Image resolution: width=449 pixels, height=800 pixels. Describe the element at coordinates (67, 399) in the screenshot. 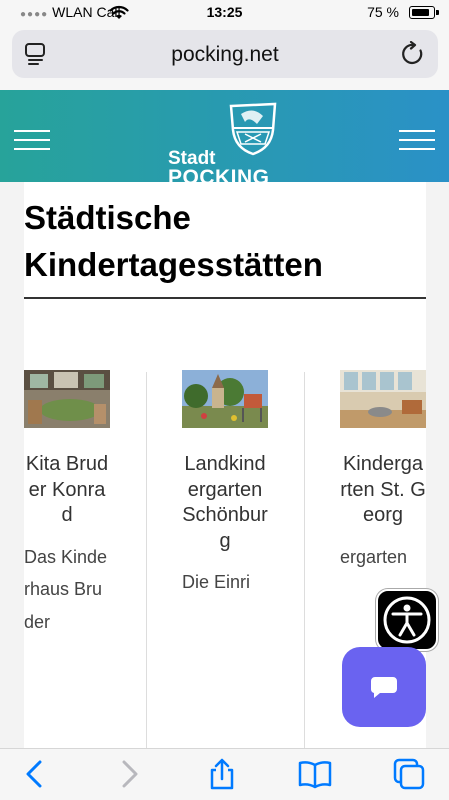

I see `facility-photo-kita-bruder-konrad` at that location.